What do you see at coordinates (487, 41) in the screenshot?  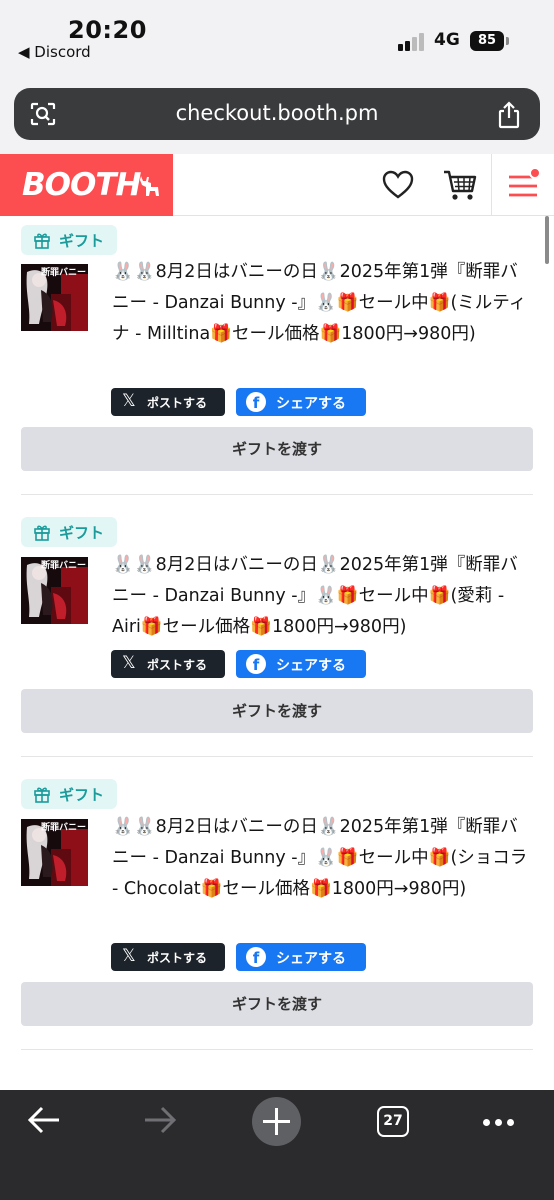 I see `battery-icon: 85` at bounding box center [487, 41].